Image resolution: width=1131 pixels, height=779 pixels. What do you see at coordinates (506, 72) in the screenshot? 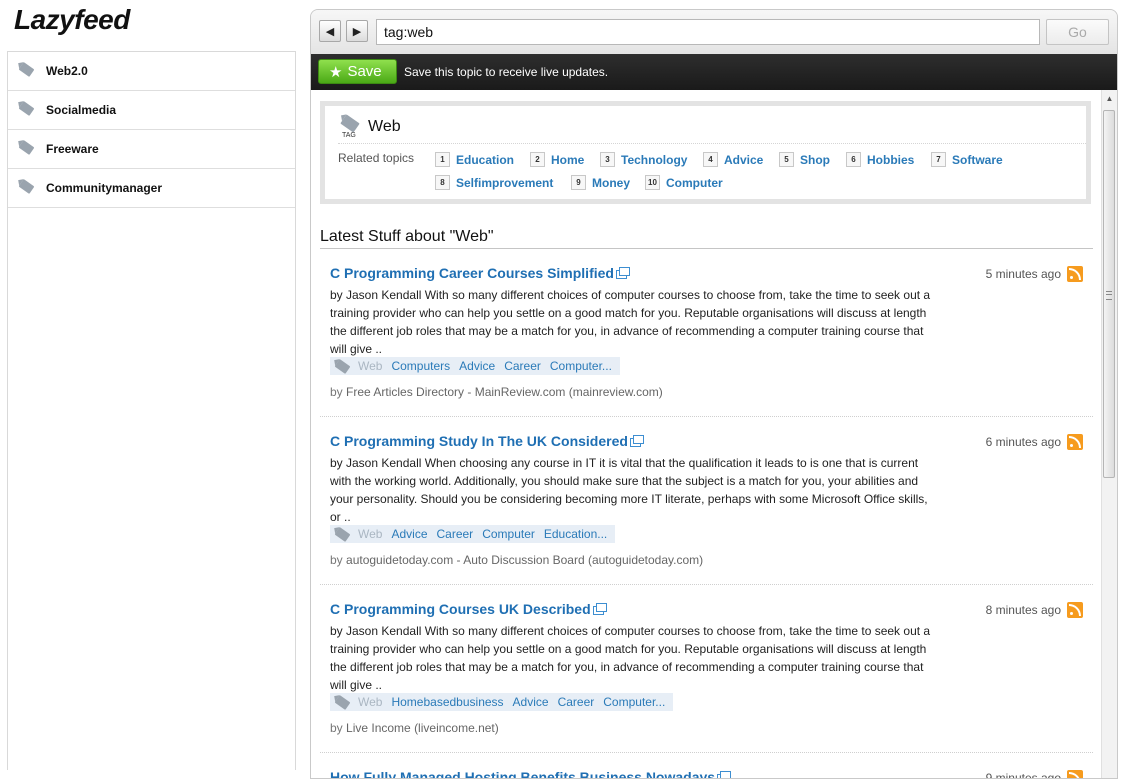
I see `save-message: Save this topic to receive live updates.` at bounding box center [506, 72].